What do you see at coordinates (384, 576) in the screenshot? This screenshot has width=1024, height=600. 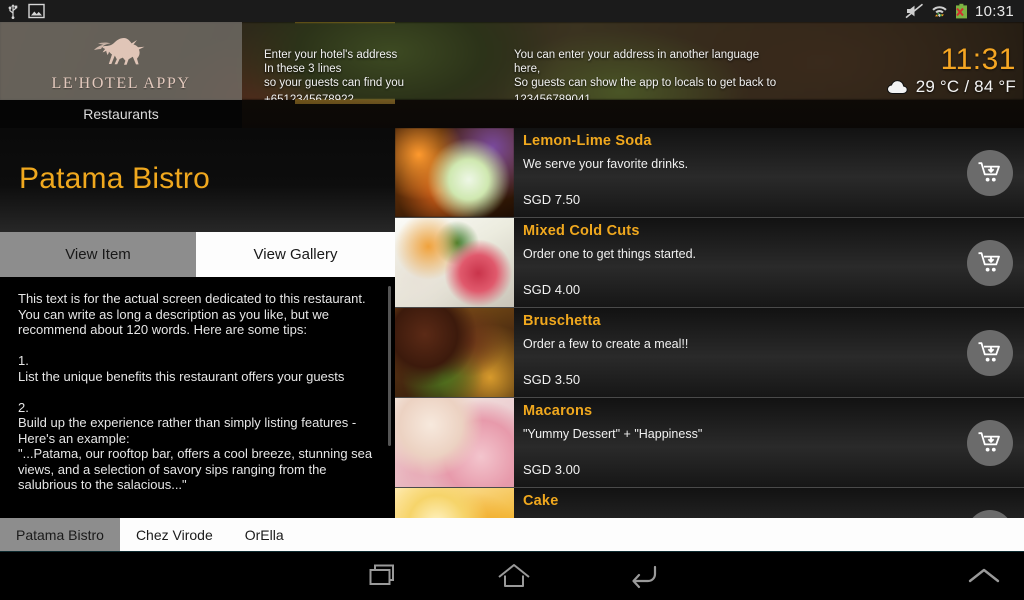 I see `recent-apps-icon` at bounding box center [384, 576].